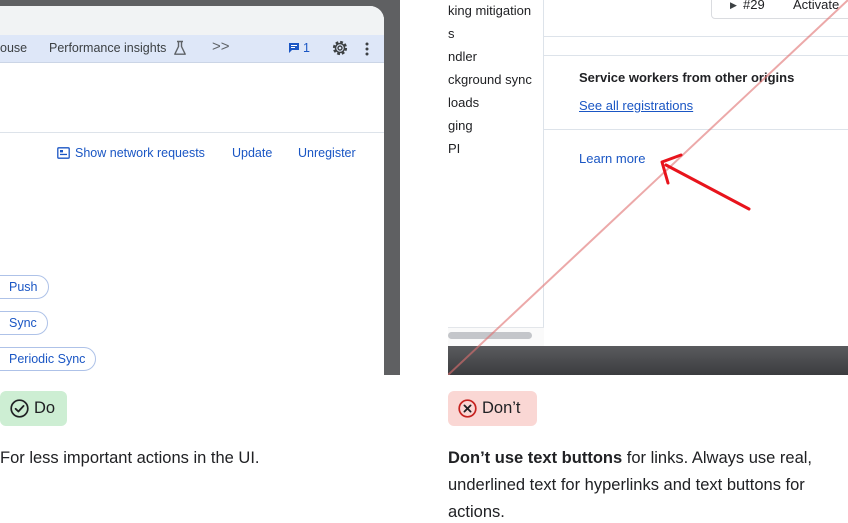  What do you see at coordinates (733, 5) in the screenshot?
I see `expand-triangle-icon: ▶` at bounding box center [733, 5].